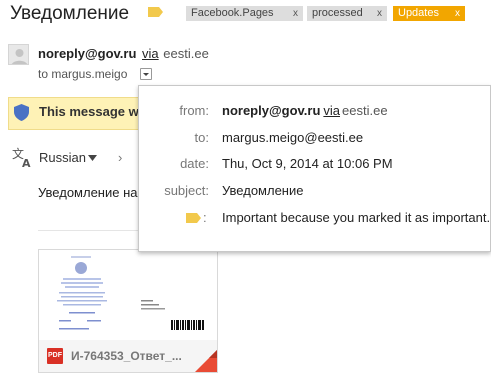 The width and height of the screenshot is (491, 384). What do you see at coordinates (150, 53) in the screenshot?
I see `via-link: via` at bounding box center [150, 53].